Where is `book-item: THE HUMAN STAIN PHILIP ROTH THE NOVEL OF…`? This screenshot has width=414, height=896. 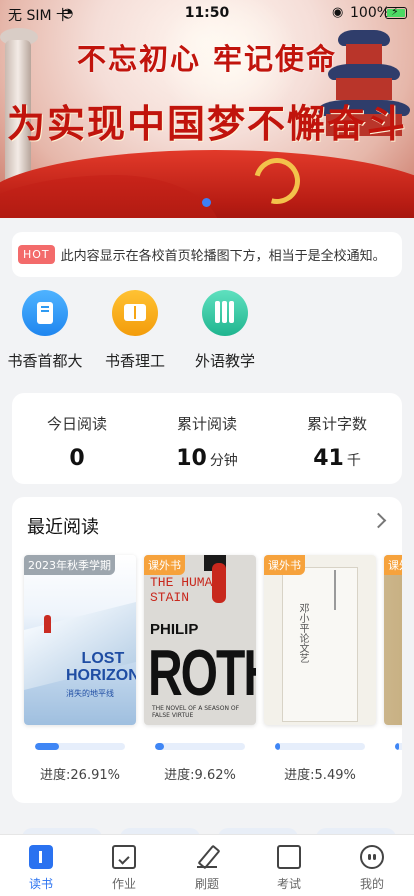
book-item: THE HUMAN STAIN PHILIP ROTH THE NOVEL OF… is located at coordinates (200, 669).